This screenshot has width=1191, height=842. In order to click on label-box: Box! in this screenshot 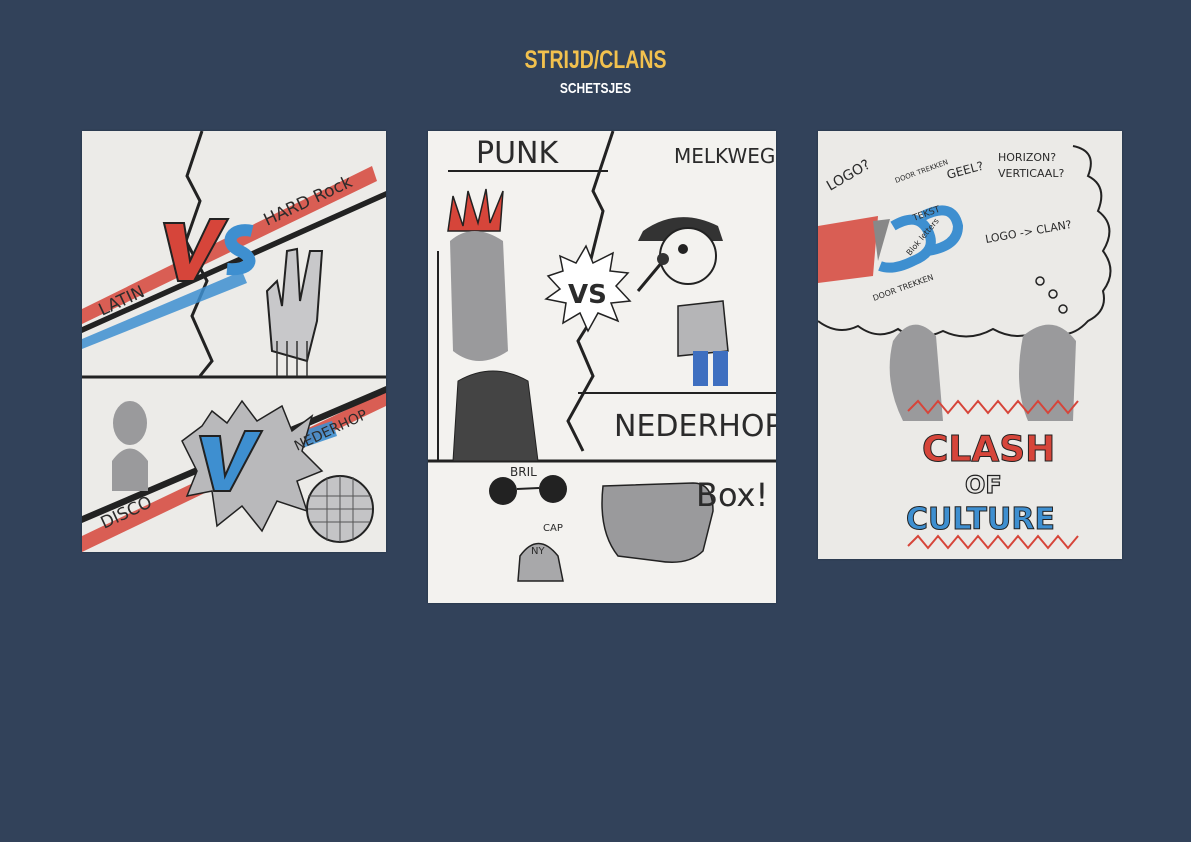, I will do `click(732, 495)`.